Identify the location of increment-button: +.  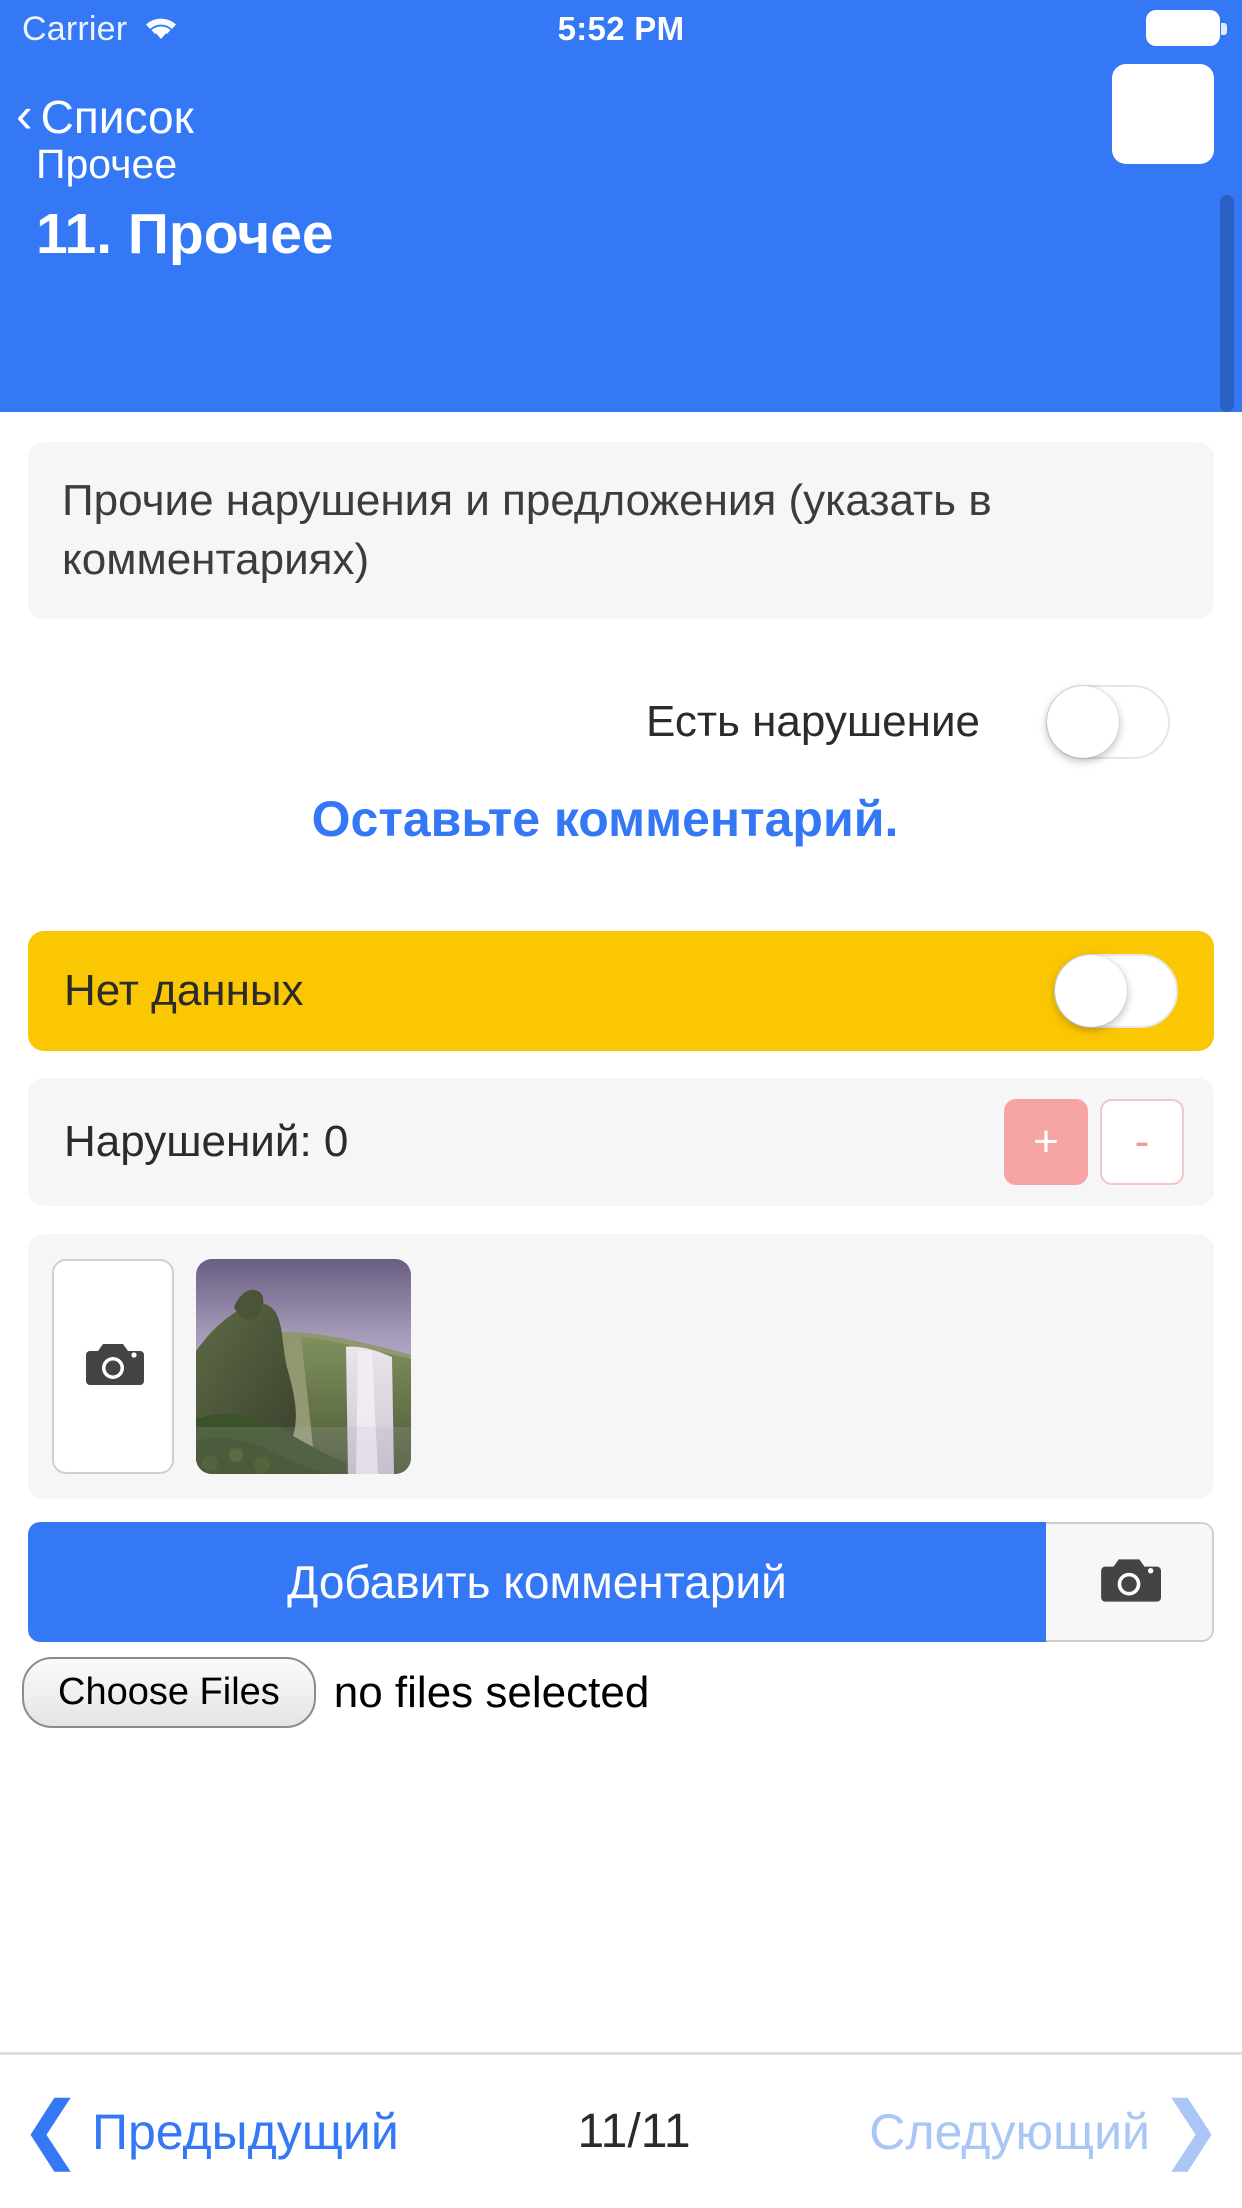
(1046, 1142).